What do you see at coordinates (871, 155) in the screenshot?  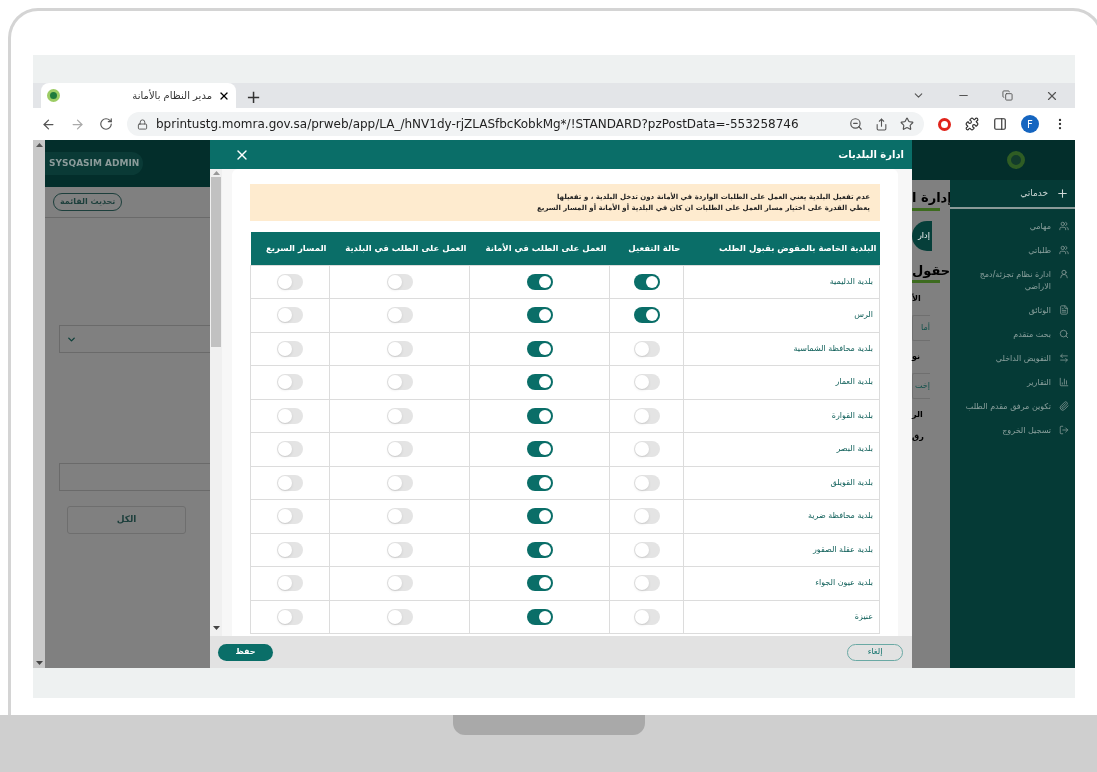 I see `modal-title: ادارة البلديات` at bounding box center [871, 155].